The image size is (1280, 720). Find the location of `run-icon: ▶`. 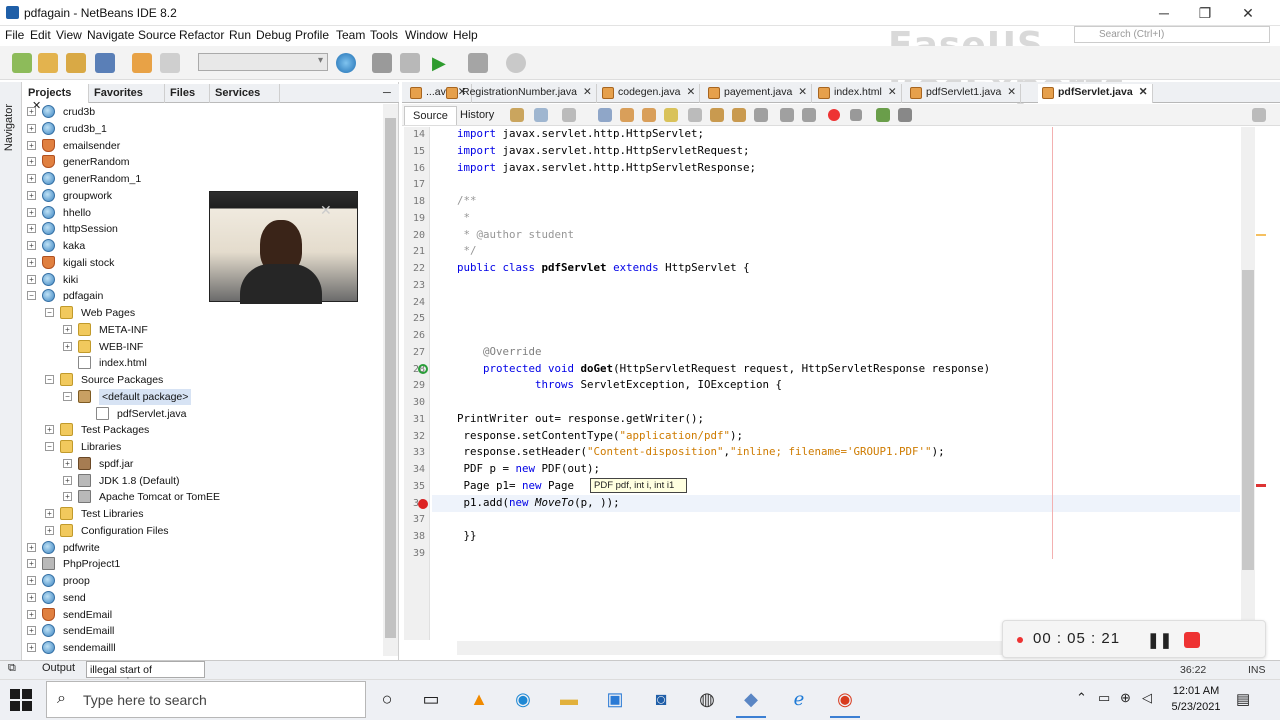

run-icon: ▶ is located at coordinates (442, 63).